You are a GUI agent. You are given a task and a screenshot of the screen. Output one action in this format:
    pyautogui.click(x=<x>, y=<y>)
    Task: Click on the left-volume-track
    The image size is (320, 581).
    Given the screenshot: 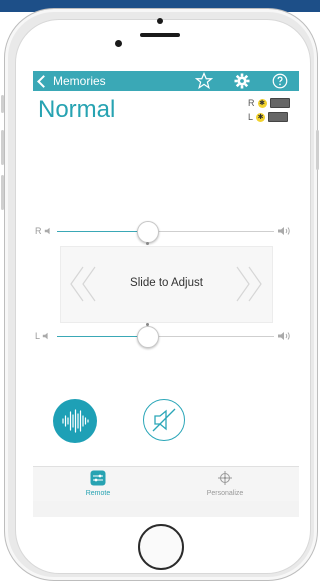 What is the action you would take?
    pyautogui.click(x=210, y=336)
    